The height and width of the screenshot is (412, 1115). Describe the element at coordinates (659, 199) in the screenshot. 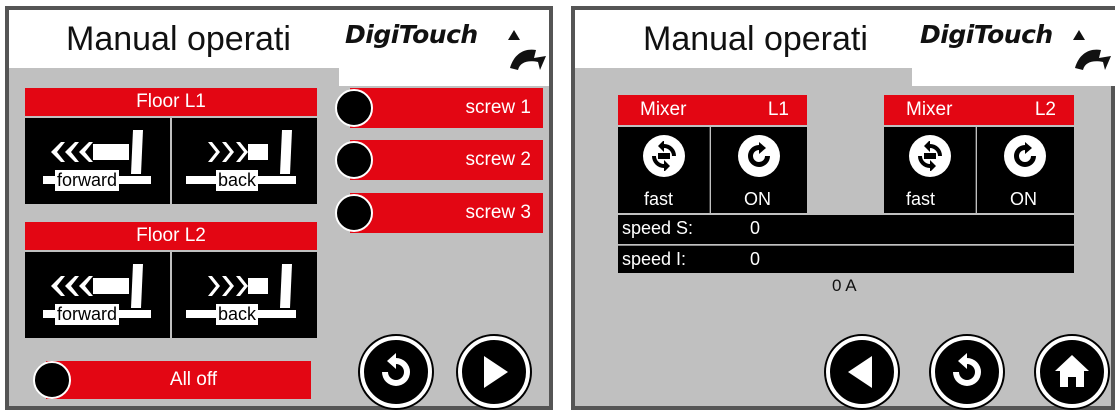

I see `mixer-l1-fast-label: fast` at that location.